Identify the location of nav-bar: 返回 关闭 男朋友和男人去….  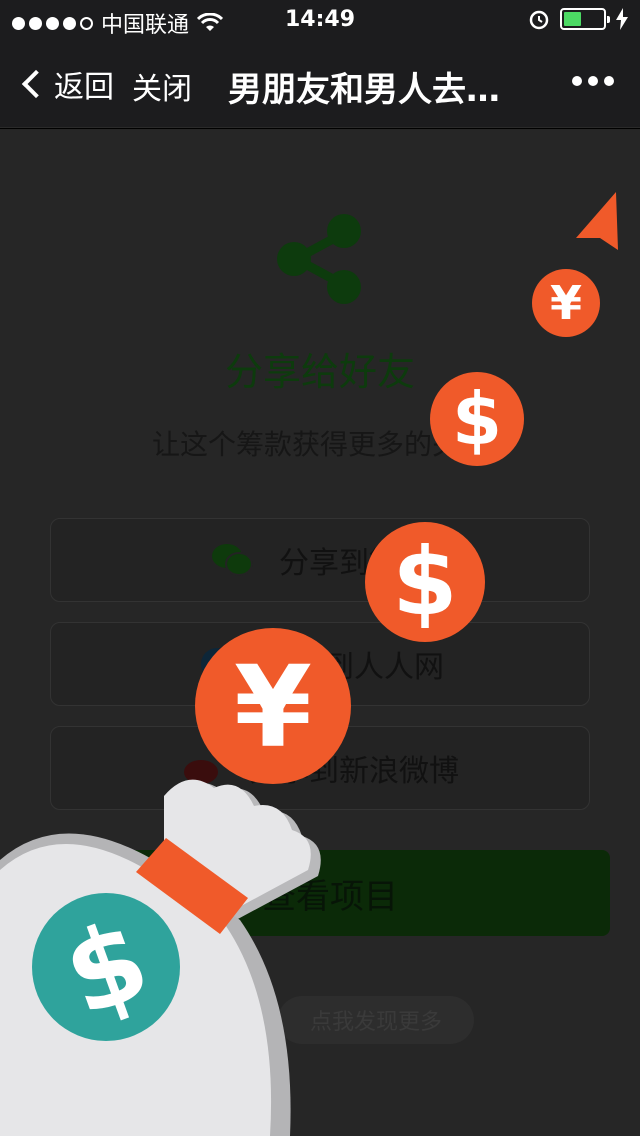
(320, 84).